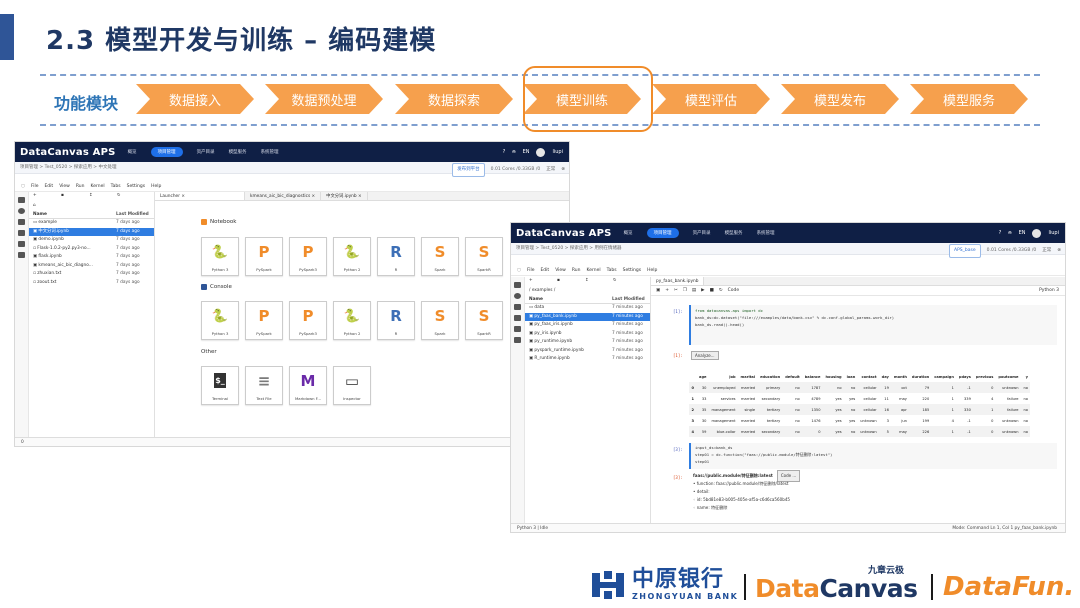  Describe the element at coordinates (965, 251) in the screenshot. I see `aps-base-badge: APS_base` at that location.